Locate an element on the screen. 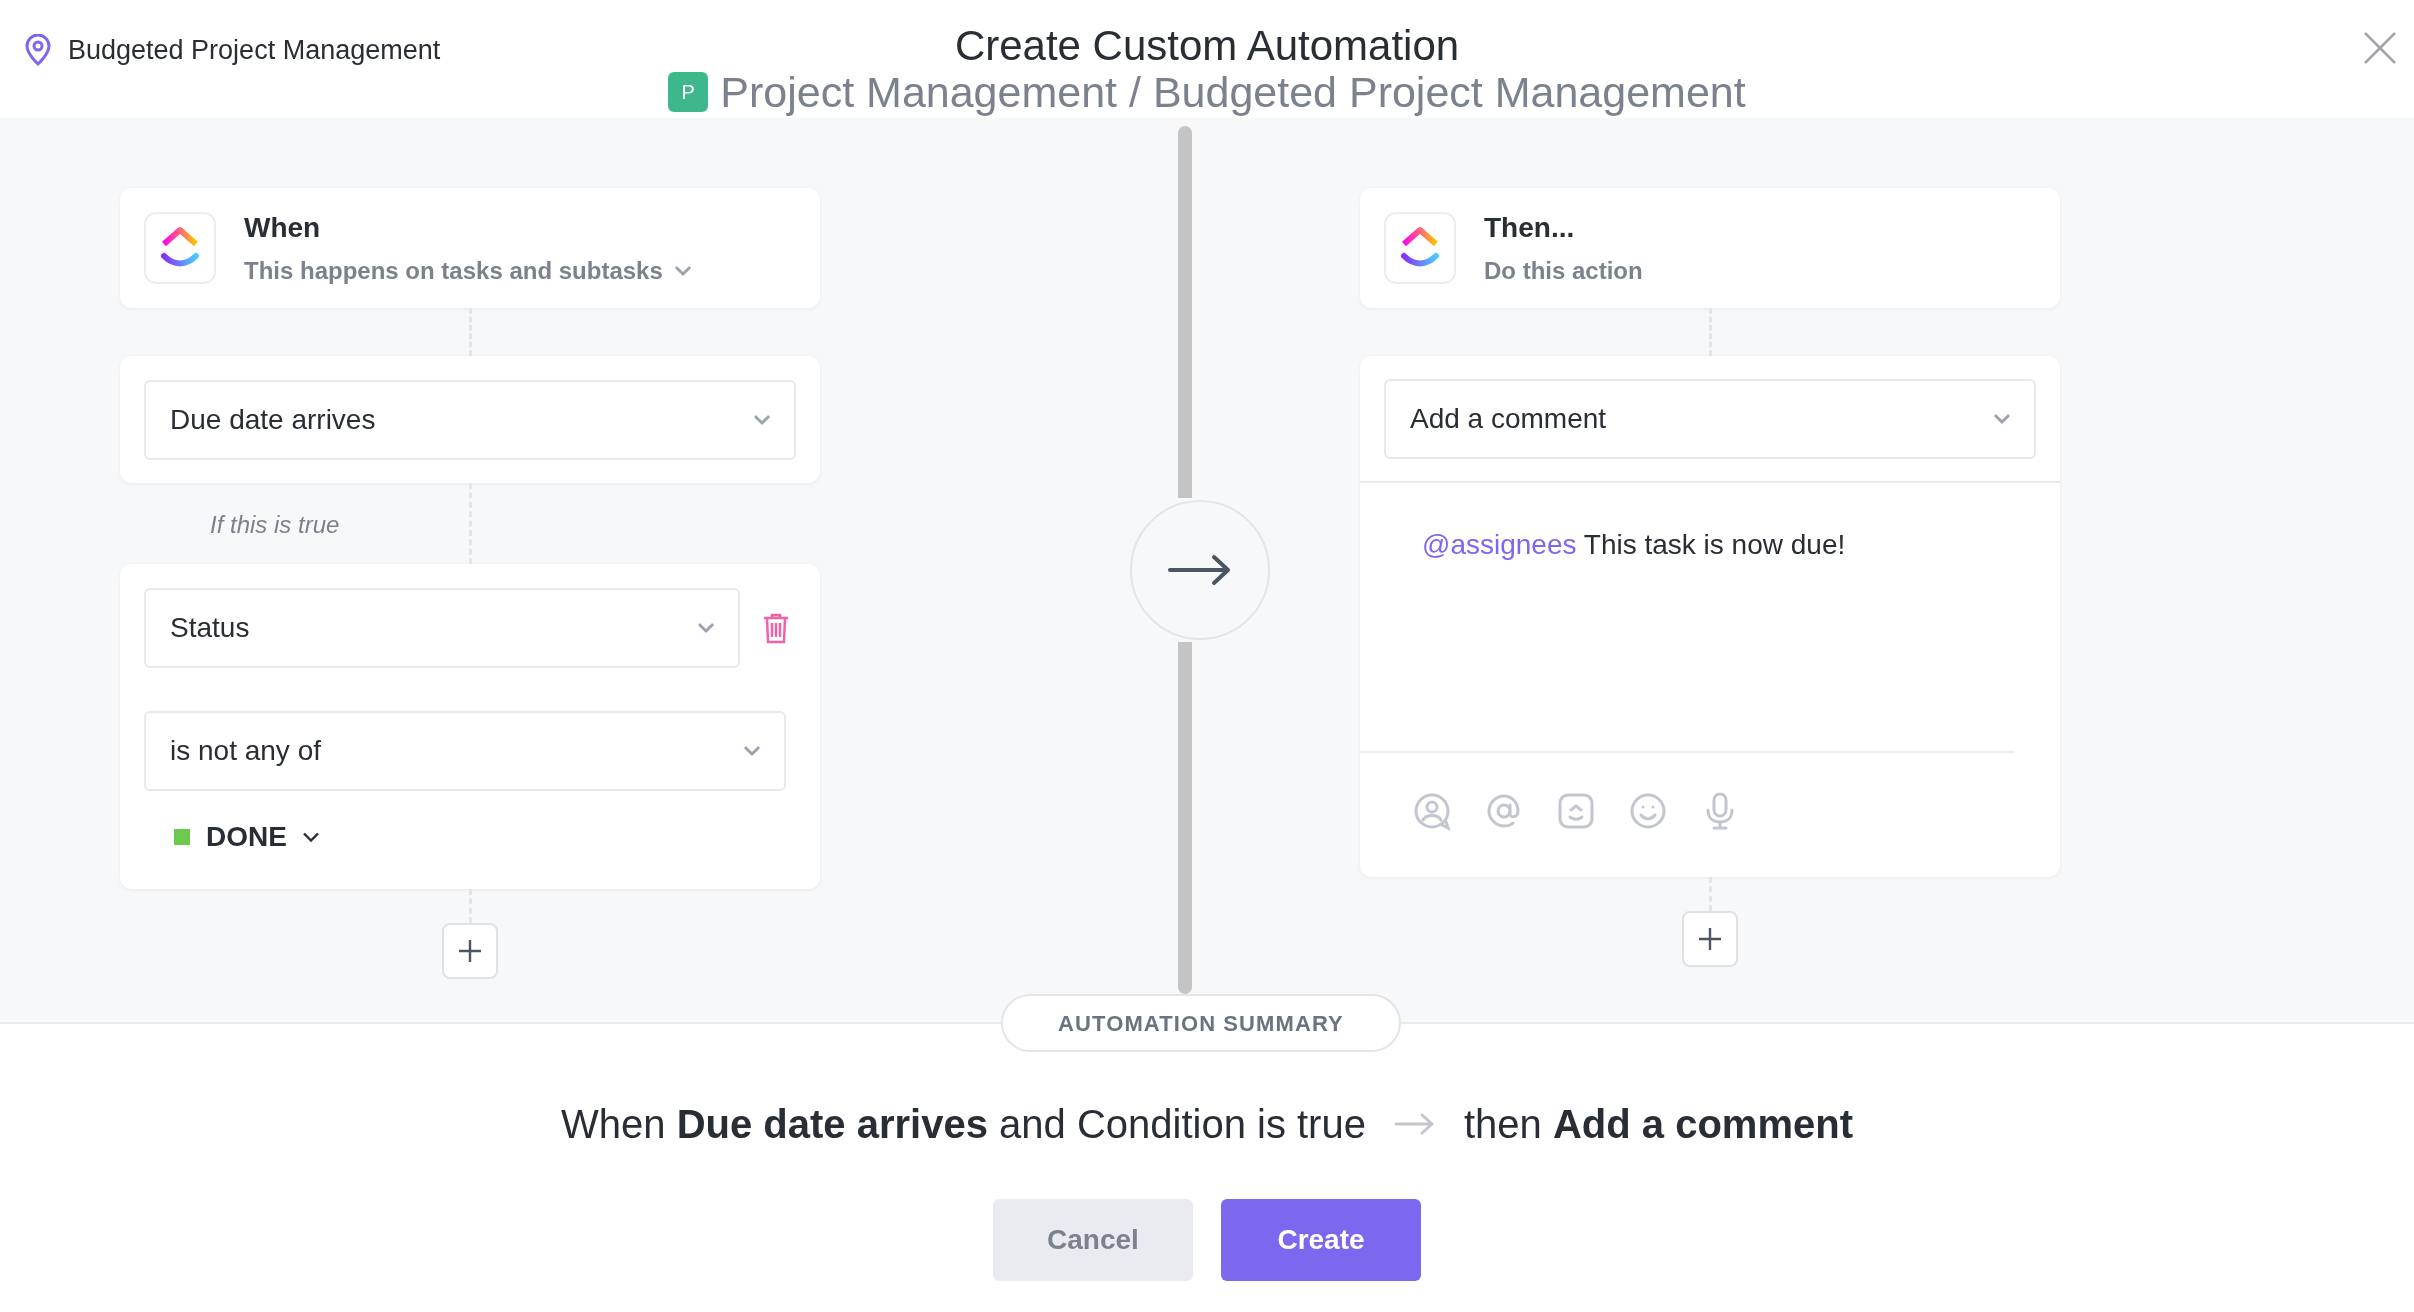  step-subtitle: This happens on tasks and subtasks is located at coordinates (453, 271).